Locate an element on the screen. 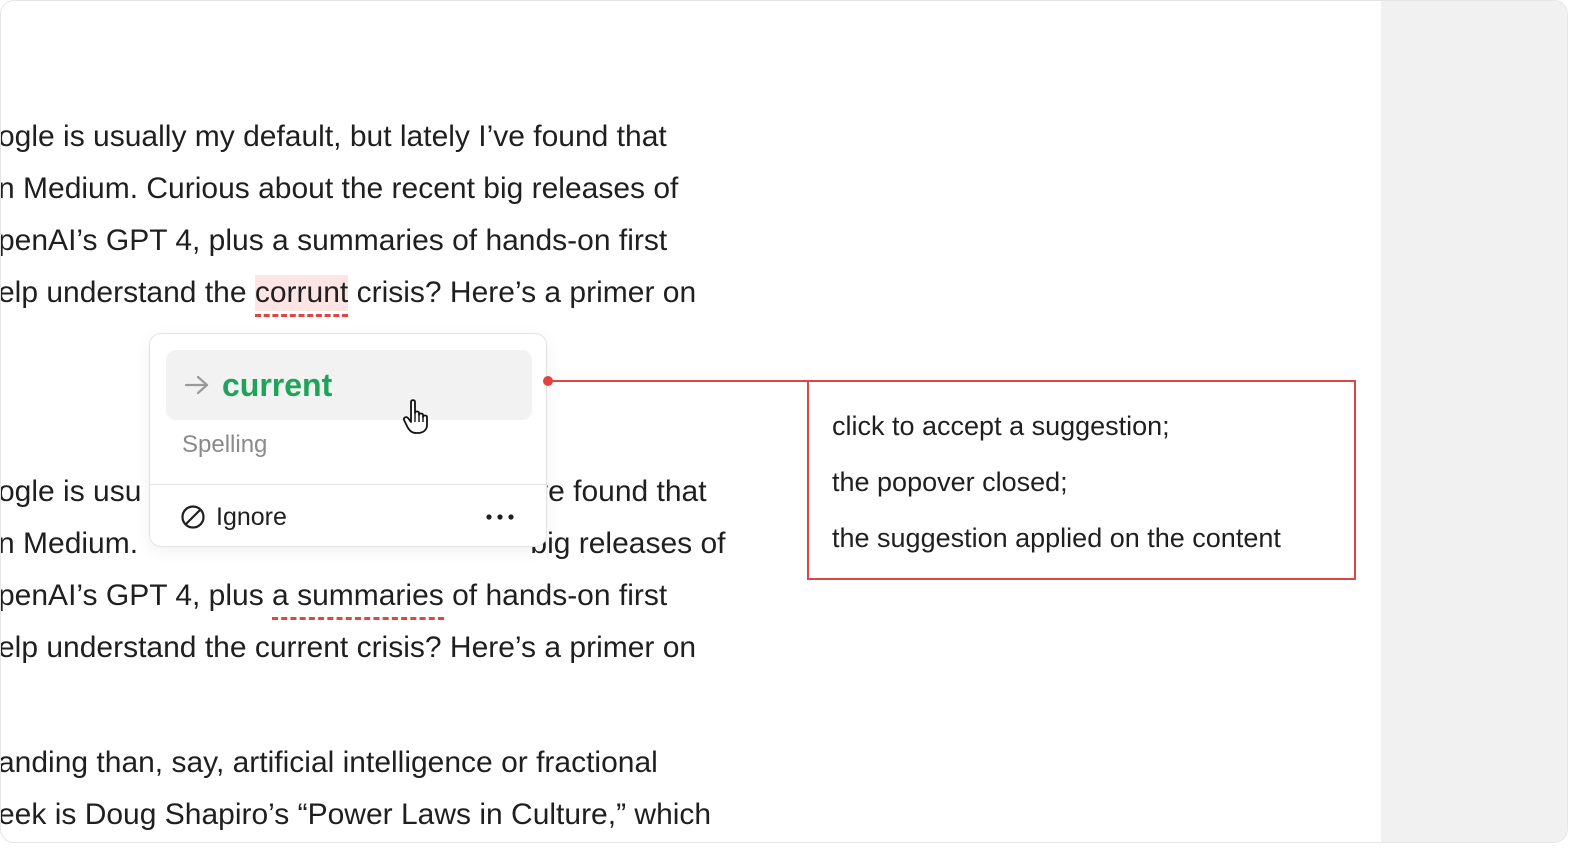 The width and height of the screenshot is (1596, 858). ignore-label: Ignore is located at coordinates (251, 516).